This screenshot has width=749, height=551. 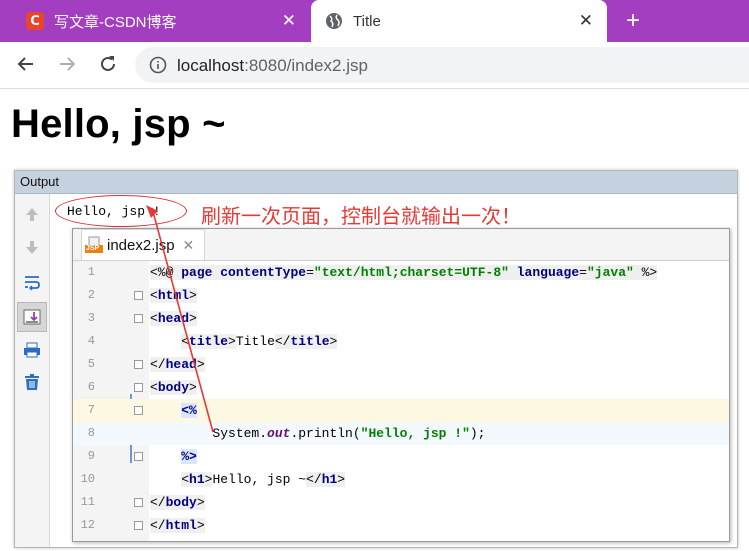 I want to click on editor-tab-name: index2.jsp, so click(x=141, y=245).